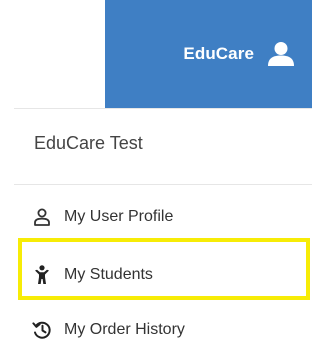  What do you see at coordinates (108, 274) in the screenshot?
I see `menu-item-label: My Students` at bounding box center [108, 274].